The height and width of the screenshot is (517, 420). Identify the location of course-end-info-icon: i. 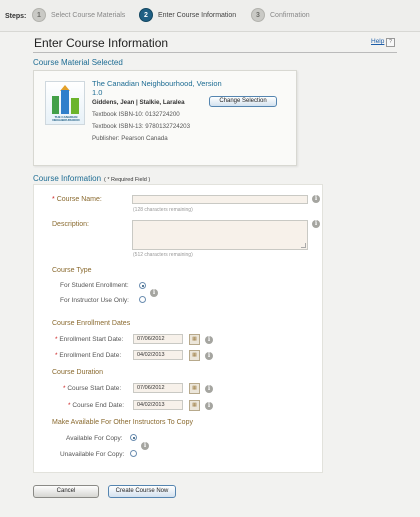
(209, 406).